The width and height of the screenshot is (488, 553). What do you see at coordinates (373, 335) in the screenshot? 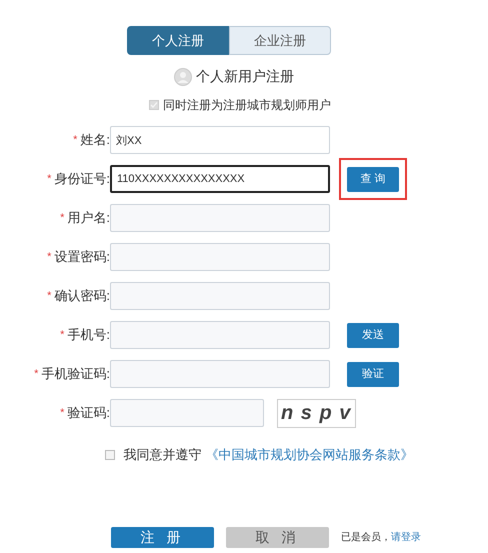
I see `action-button: 发送` at bounding box center [373, 335].